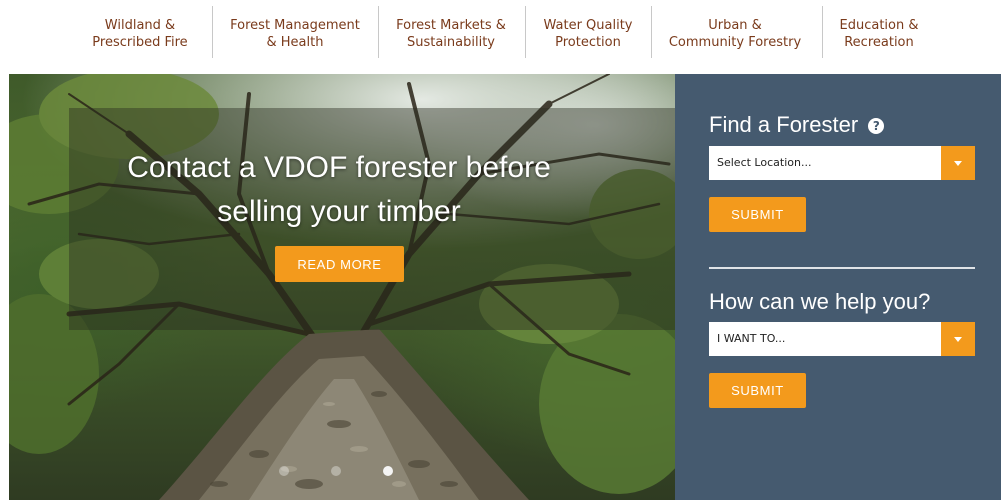 The width and height of the screenshot is (1001, 500). Describe the element at coordinates (588, 42) in the screenshot. I see `nav-label-line2: Protection` at that location.